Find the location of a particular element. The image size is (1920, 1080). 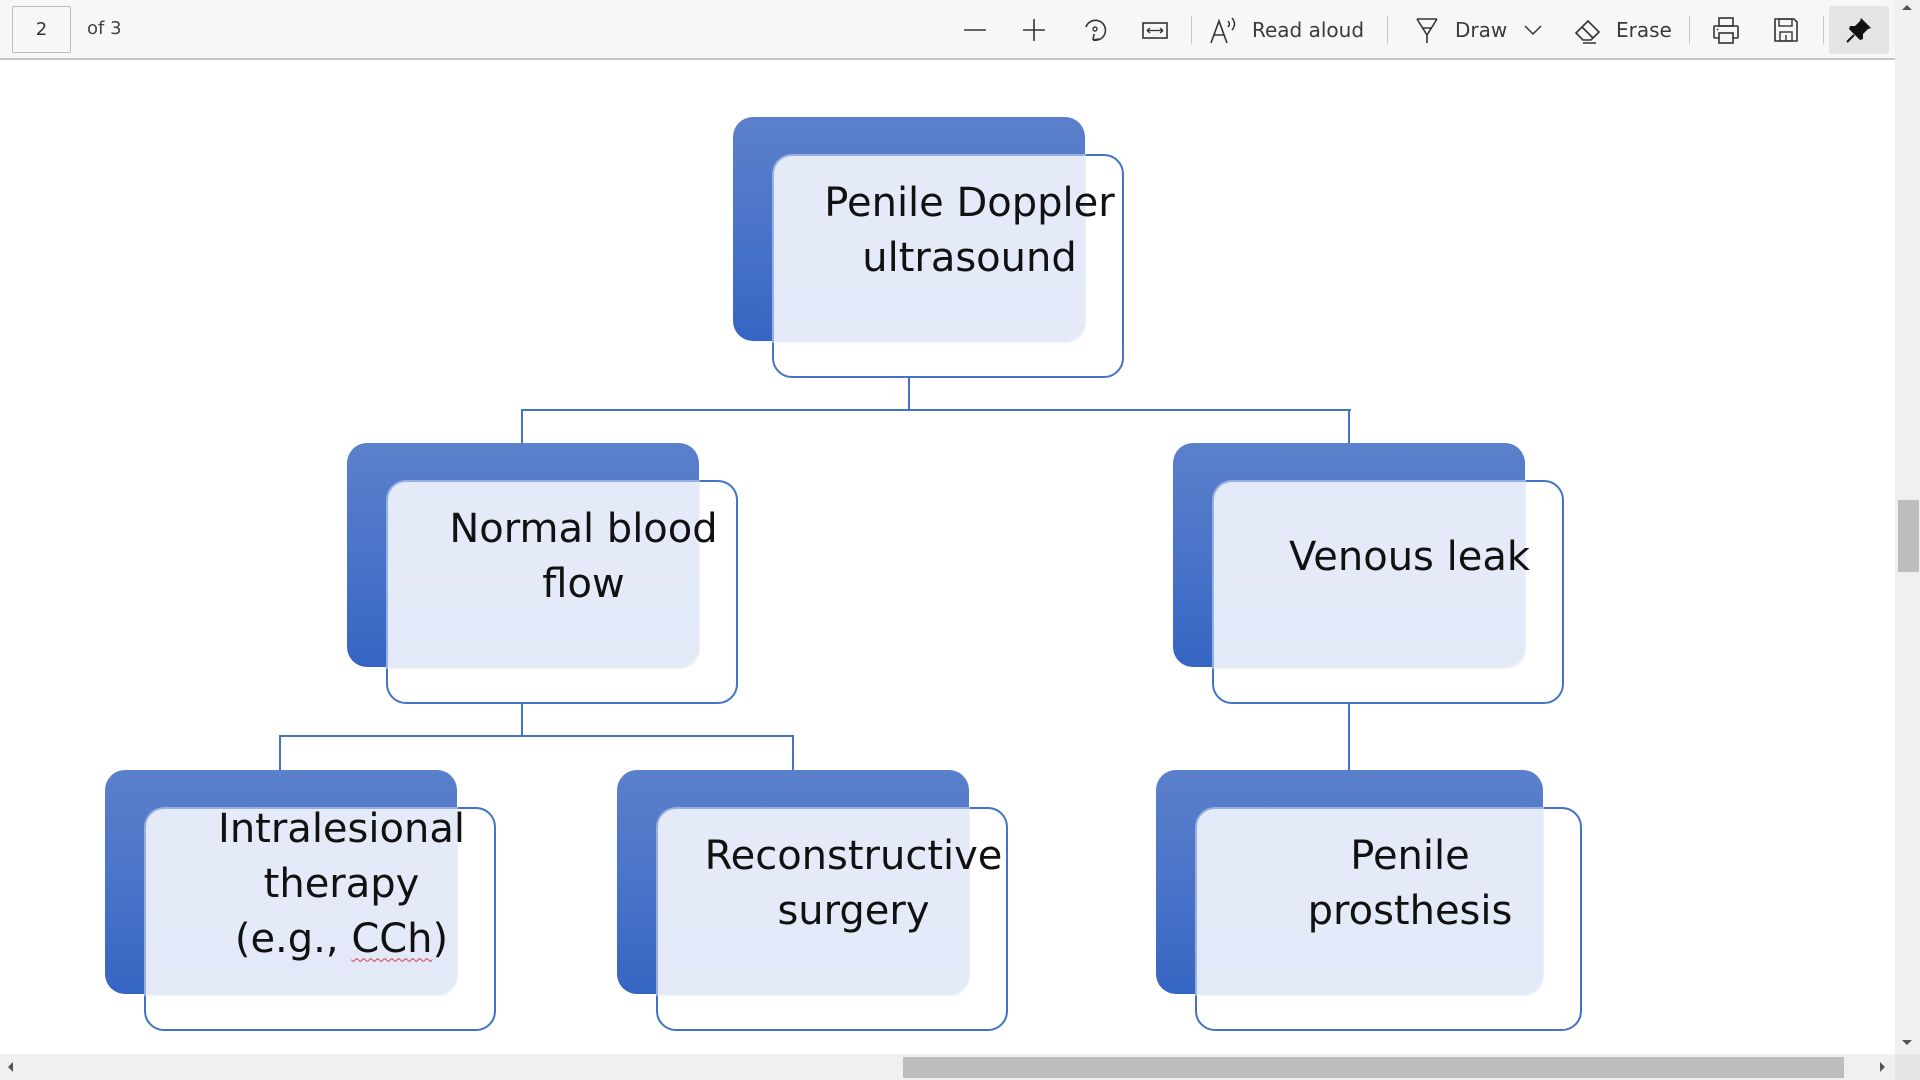

node-front-shape: Reconstructive surgery is located at coordinates (832, 919).